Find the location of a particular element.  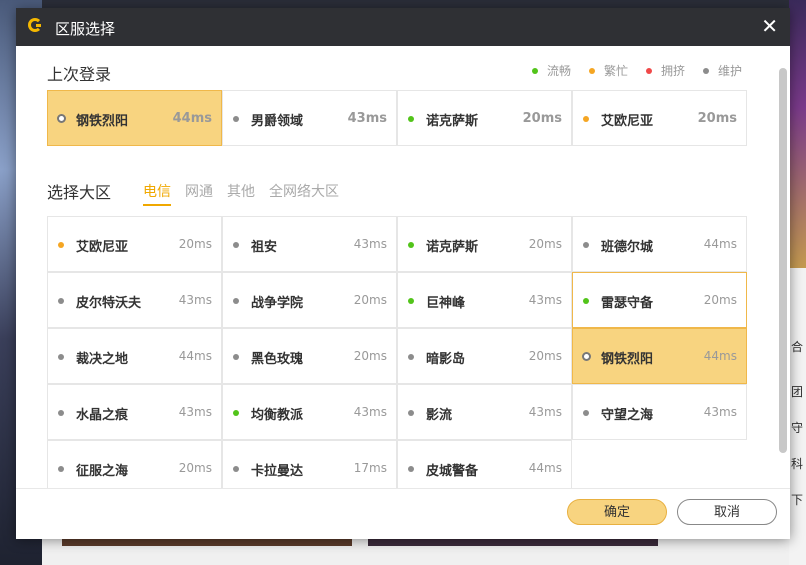

background-side-text: 科 is located at coordinates (797, 464).